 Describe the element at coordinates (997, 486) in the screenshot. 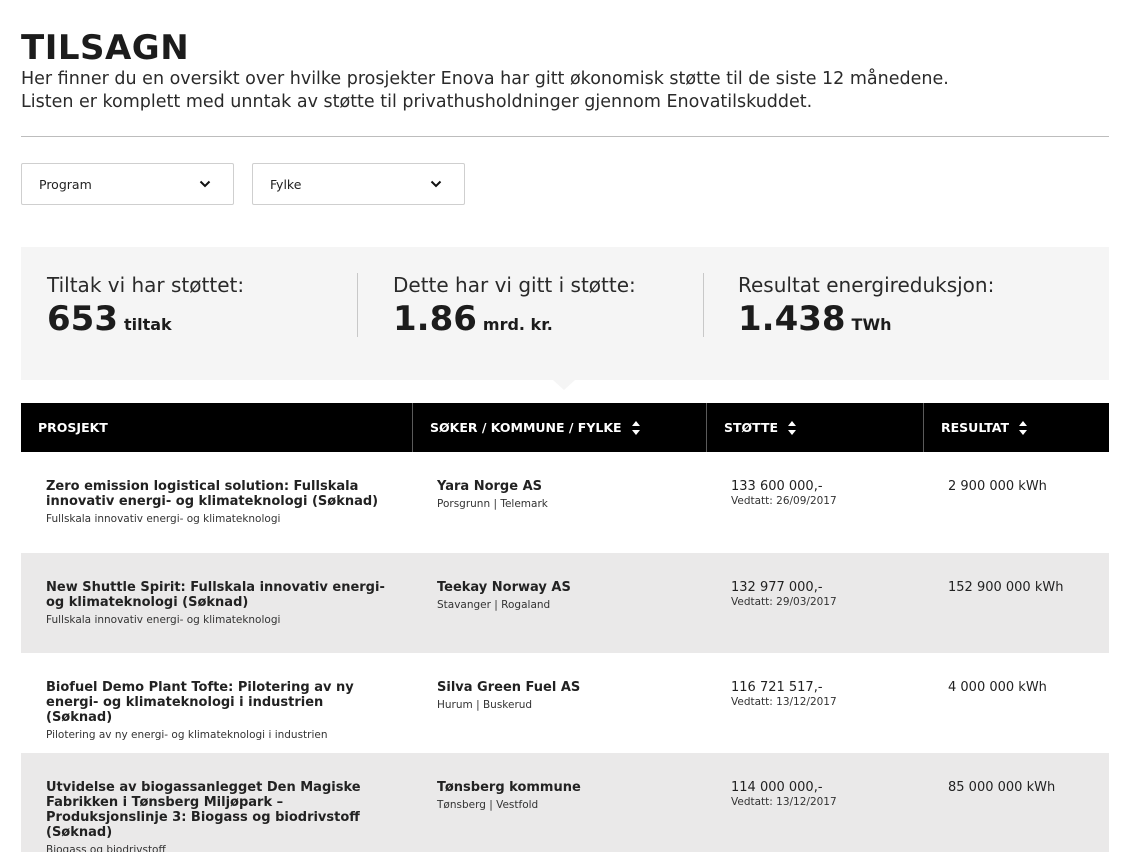

I see `result-value: 2 900 000 kWh` at that location.